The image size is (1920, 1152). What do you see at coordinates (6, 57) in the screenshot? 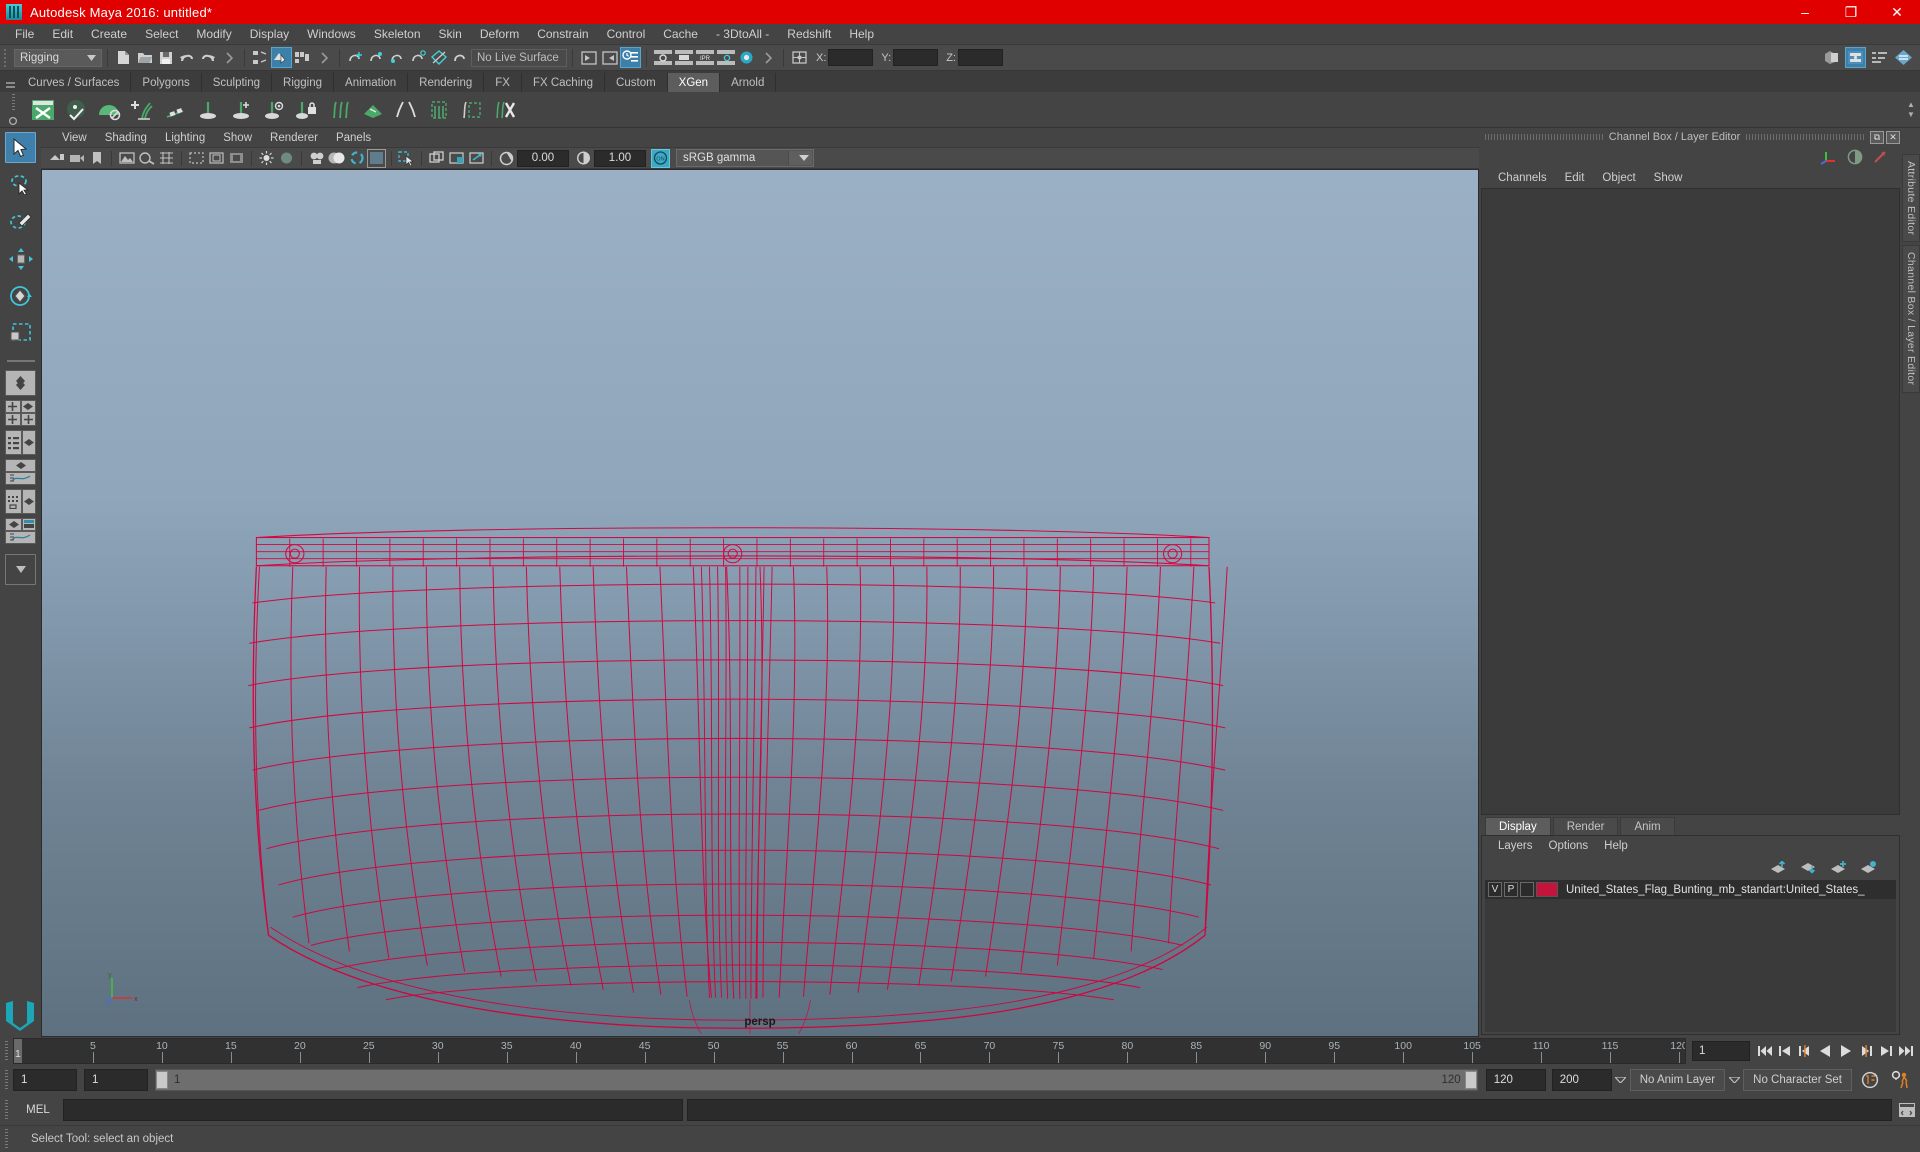
I see `toolbar-grip` at bounding box center [6, 57].